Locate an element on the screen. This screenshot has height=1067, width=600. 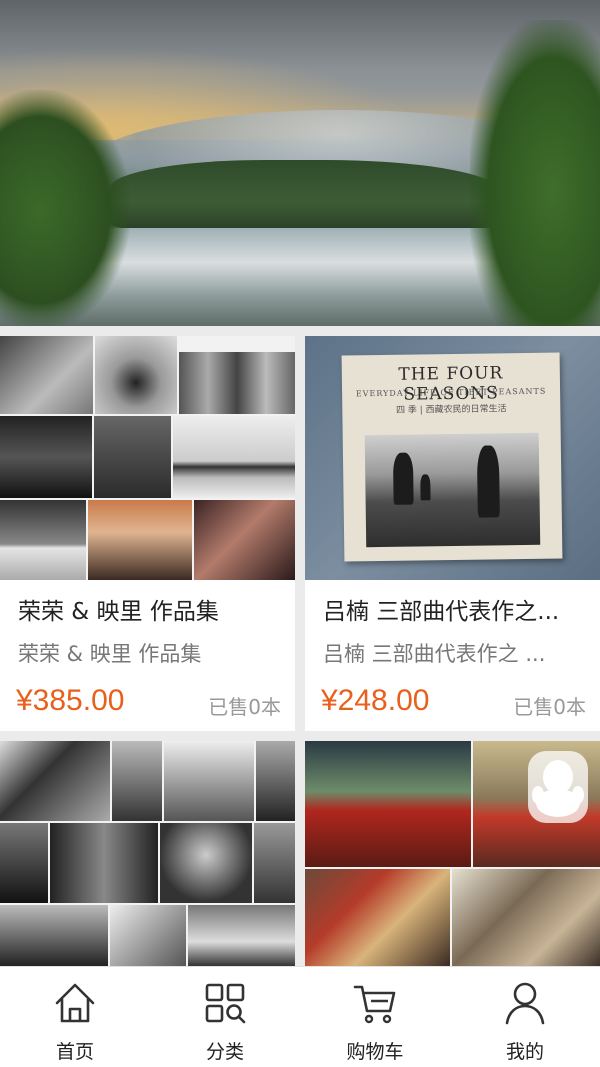
bottom-nav: 首页 分类 购物车 我的 is located at coordinates (300, 1016).